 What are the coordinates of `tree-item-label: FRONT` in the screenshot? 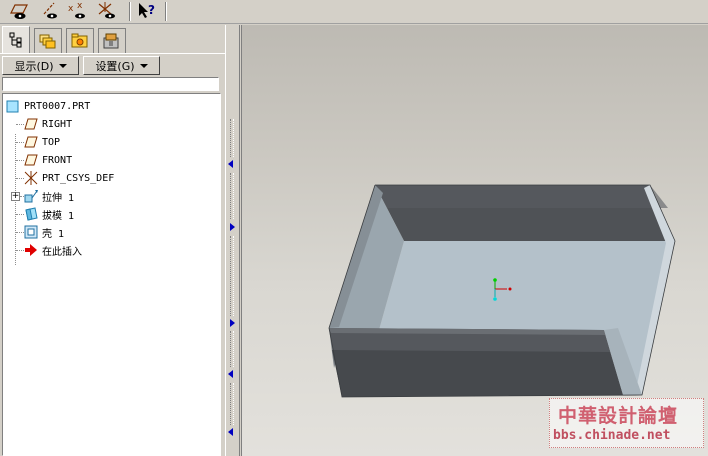 It's located at (57, 160).